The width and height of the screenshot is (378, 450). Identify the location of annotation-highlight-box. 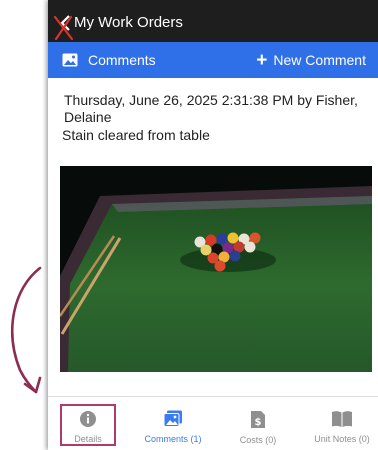
(88, 425).